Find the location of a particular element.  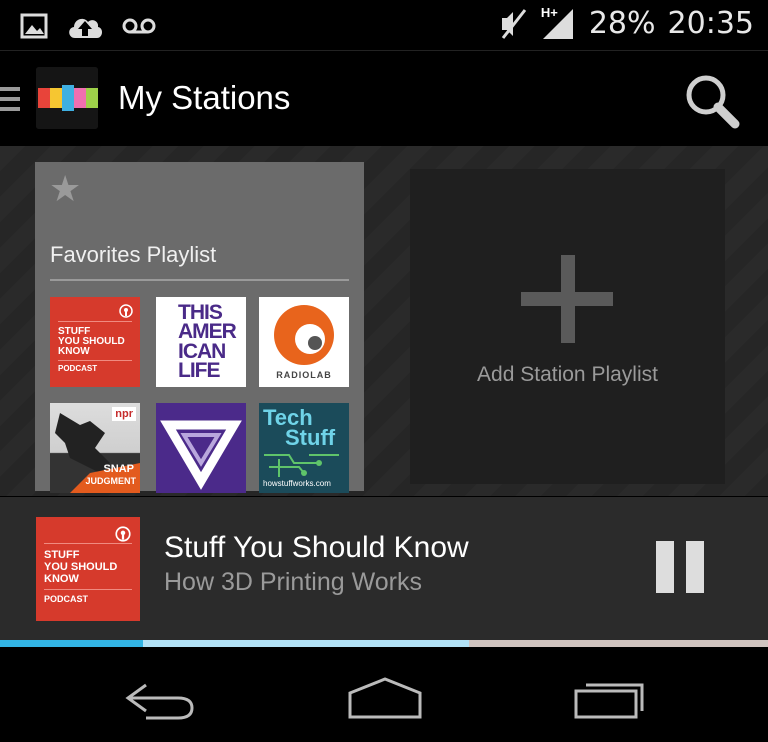

art-text: Stuff is located at coordinates (310, 437).